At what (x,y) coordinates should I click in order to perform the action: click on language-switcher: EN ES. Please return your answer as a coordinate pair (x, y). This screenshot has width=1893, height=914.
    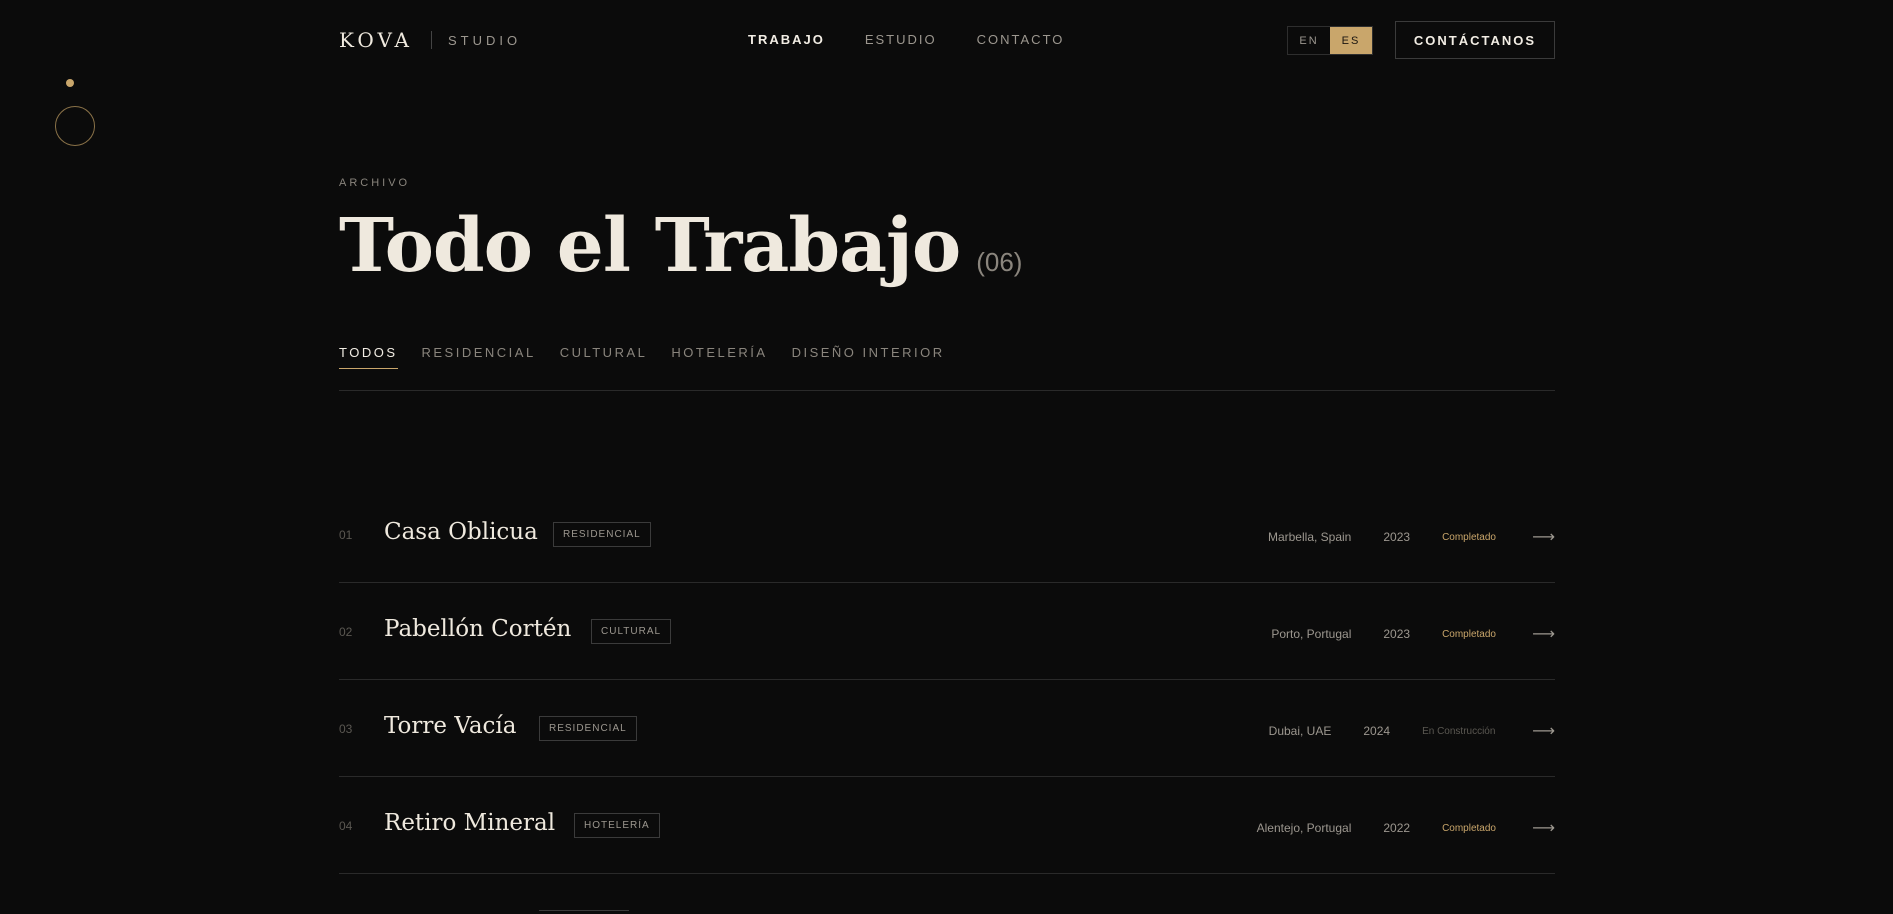
    Looking at the image, I should click on (1330, 40).